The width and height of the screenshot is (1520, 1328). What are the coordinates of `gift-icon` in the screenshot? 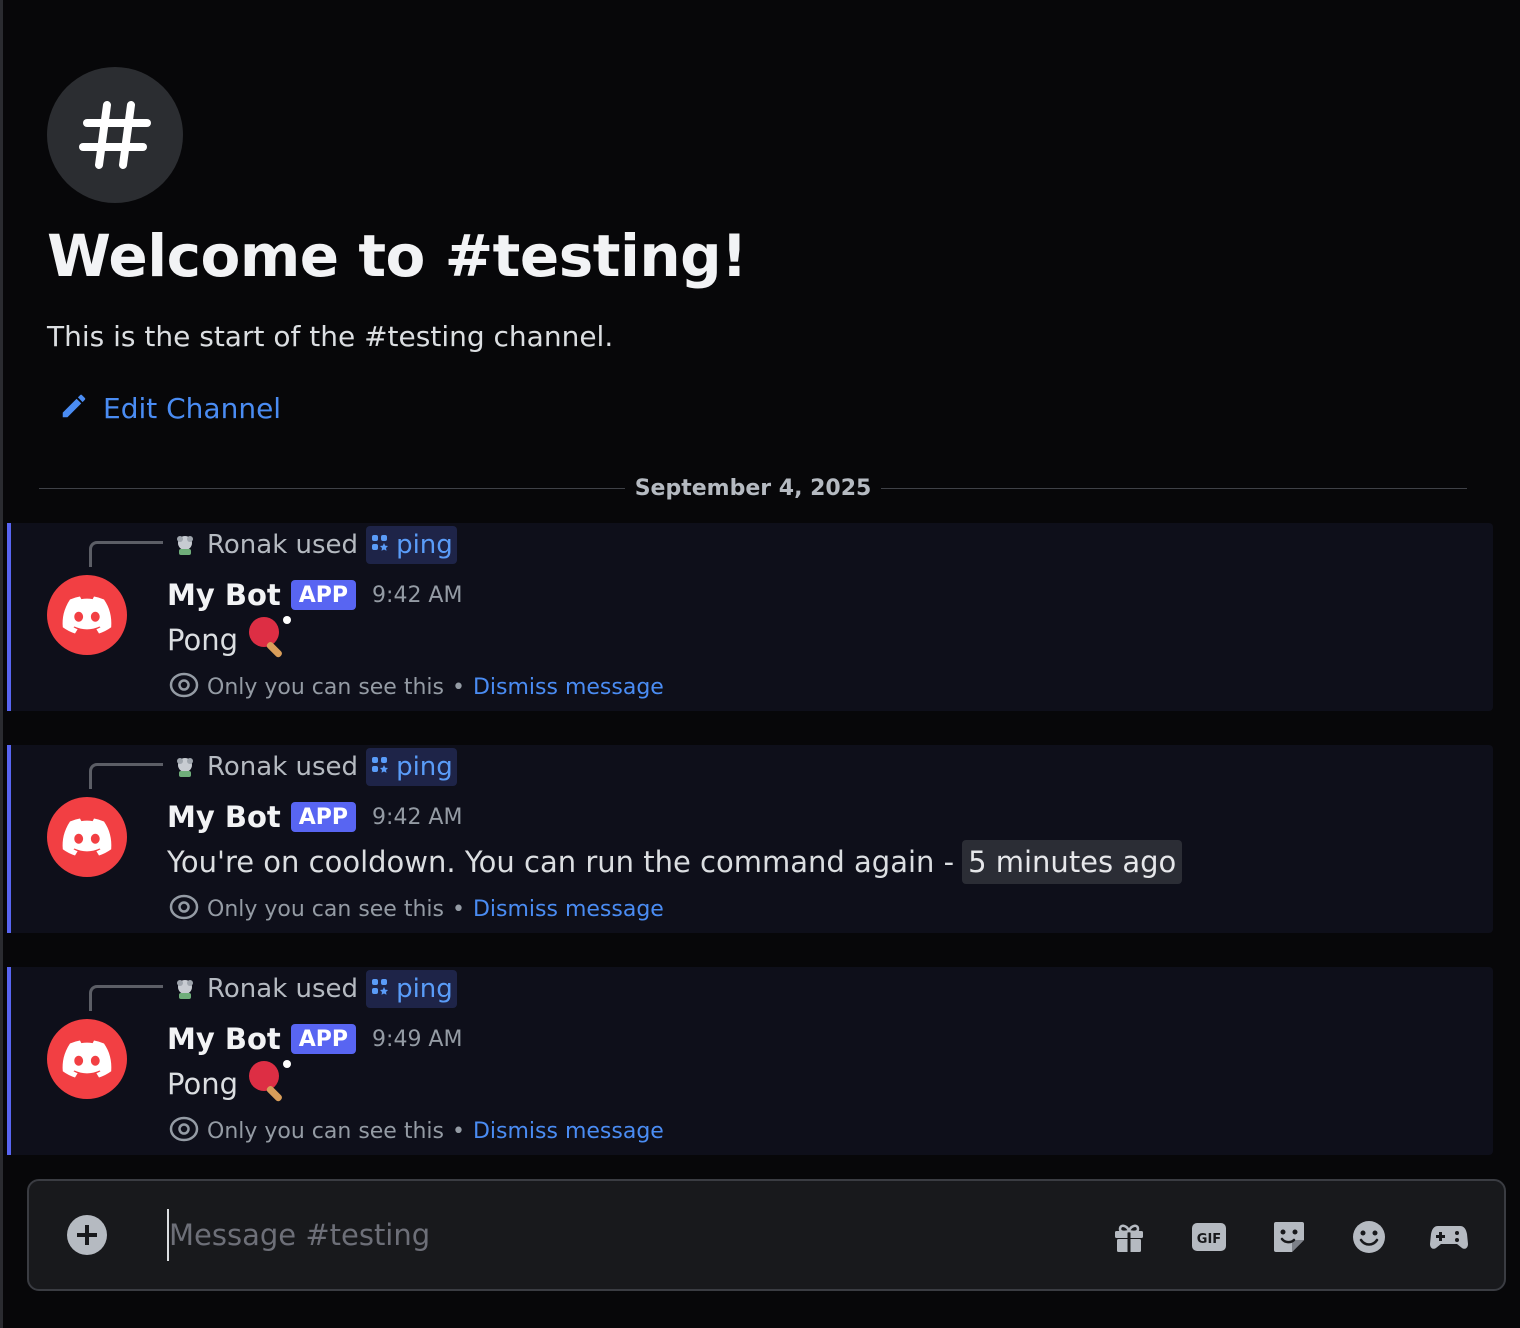 It's located at (1129, 1237).